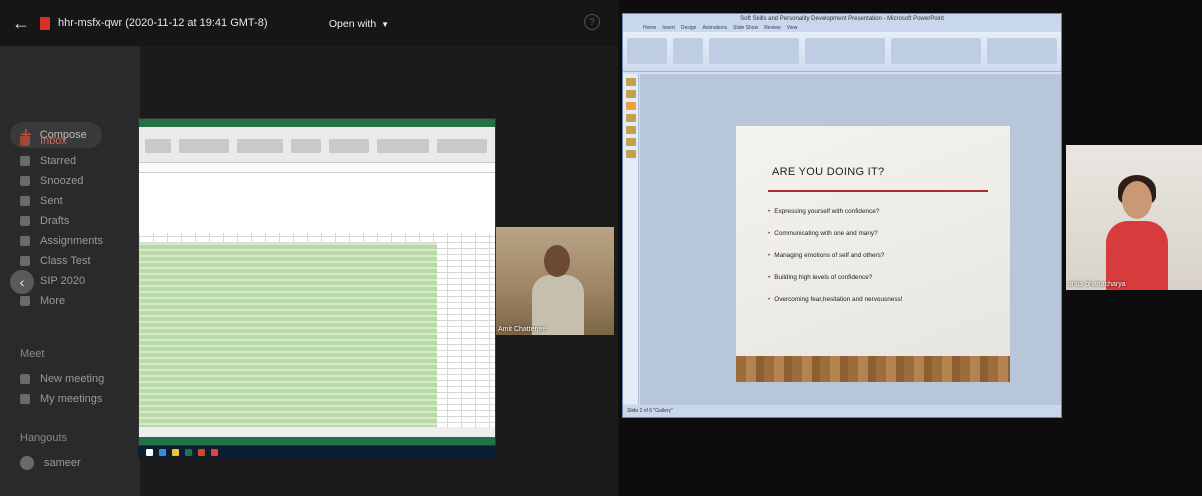 This screenshot has width=1202, height=496. What do you see at coordinates (826, 255) in the screenshot?
I see `slide-bullet: • Managing emotions of self and others?` at bounding box center [826, 255].